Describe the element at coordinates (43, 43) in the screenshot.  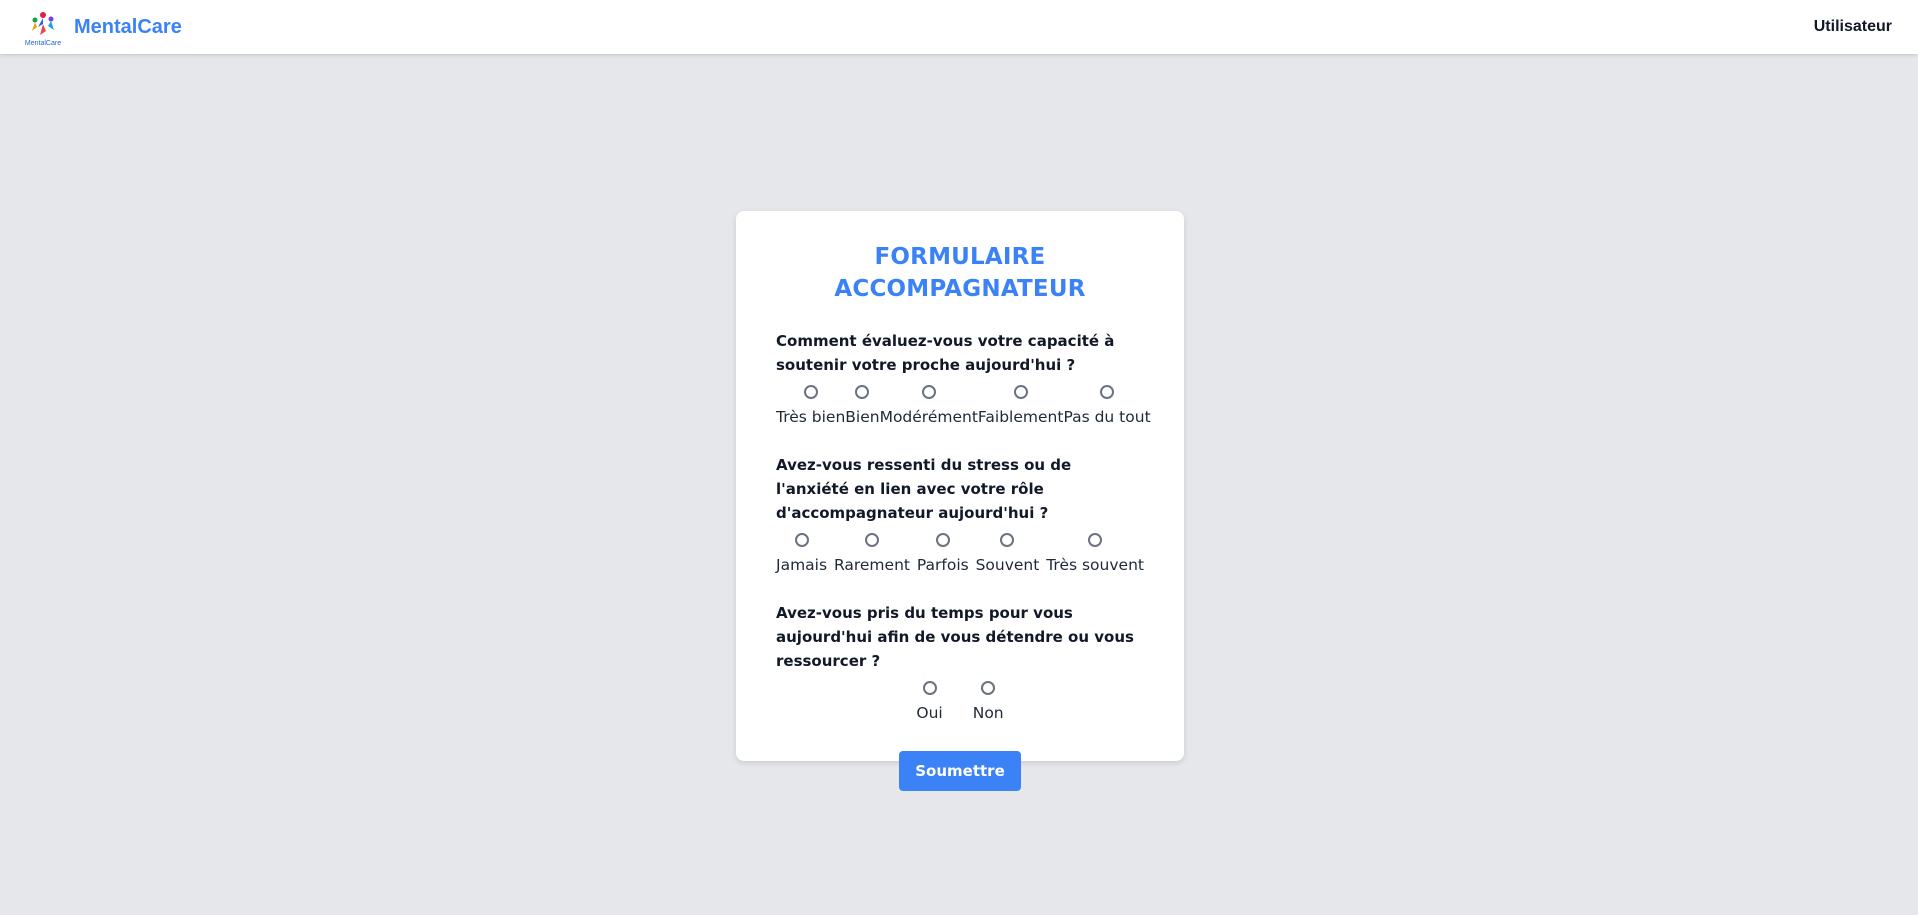
I see `logo-text: MentalCare` at that location.